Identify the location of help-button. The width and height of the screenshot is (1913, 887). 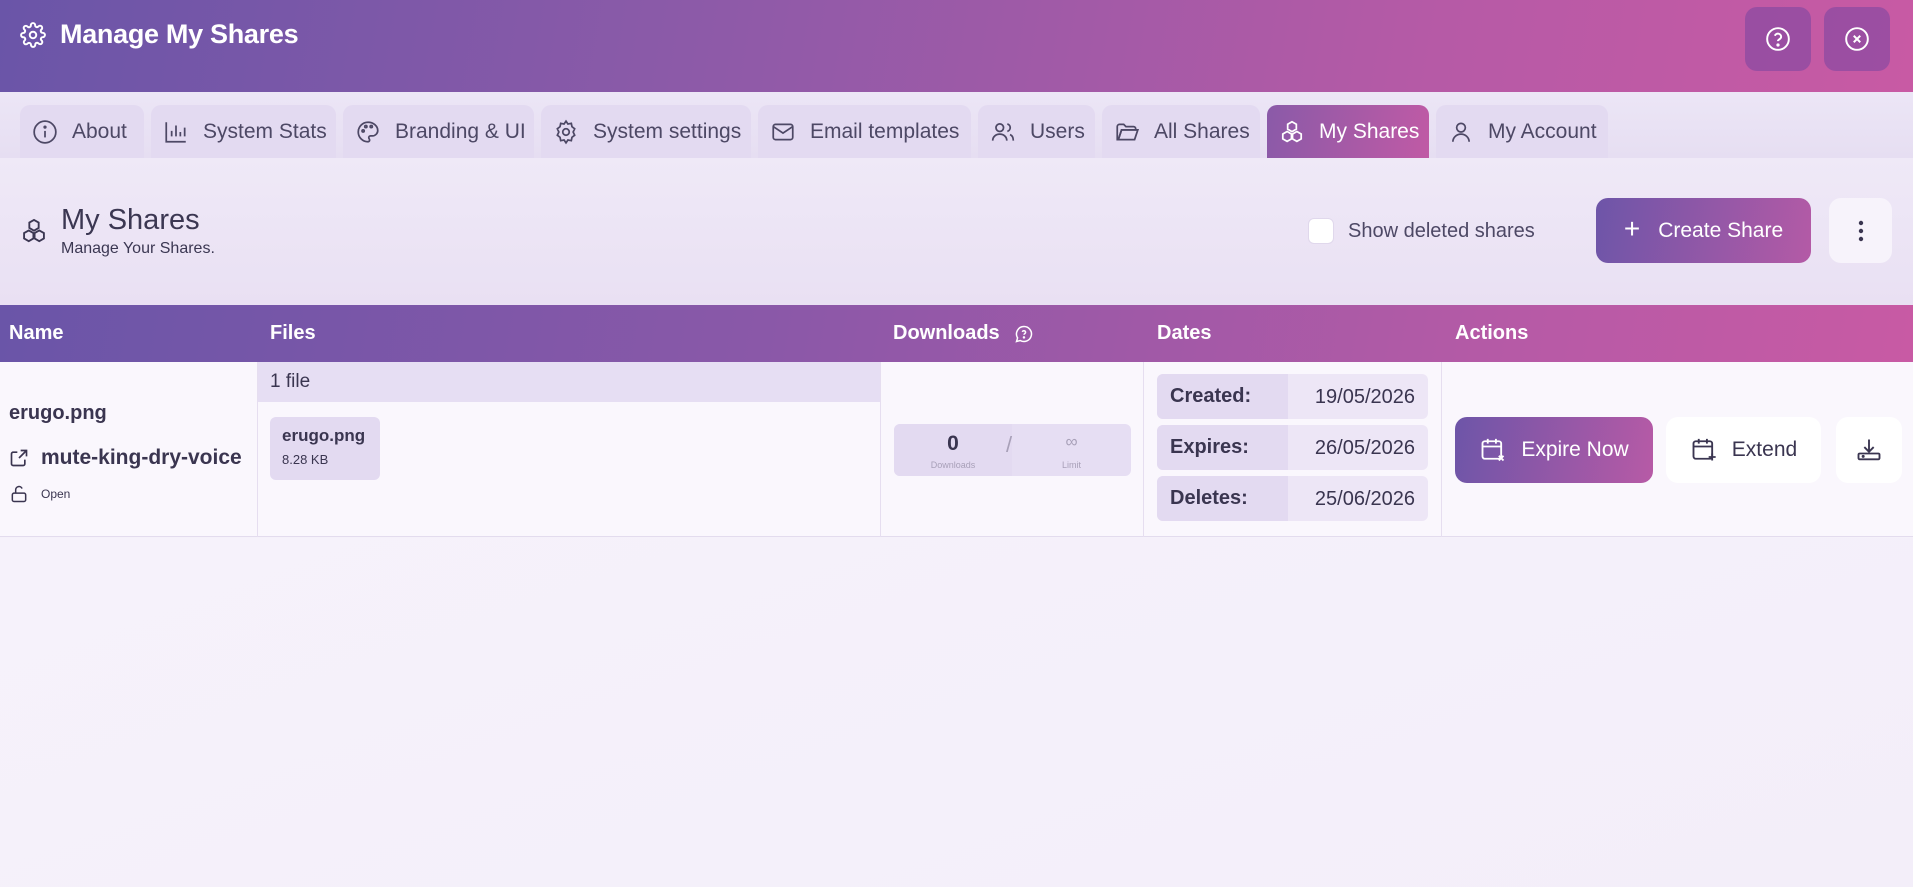
(1778, 39).